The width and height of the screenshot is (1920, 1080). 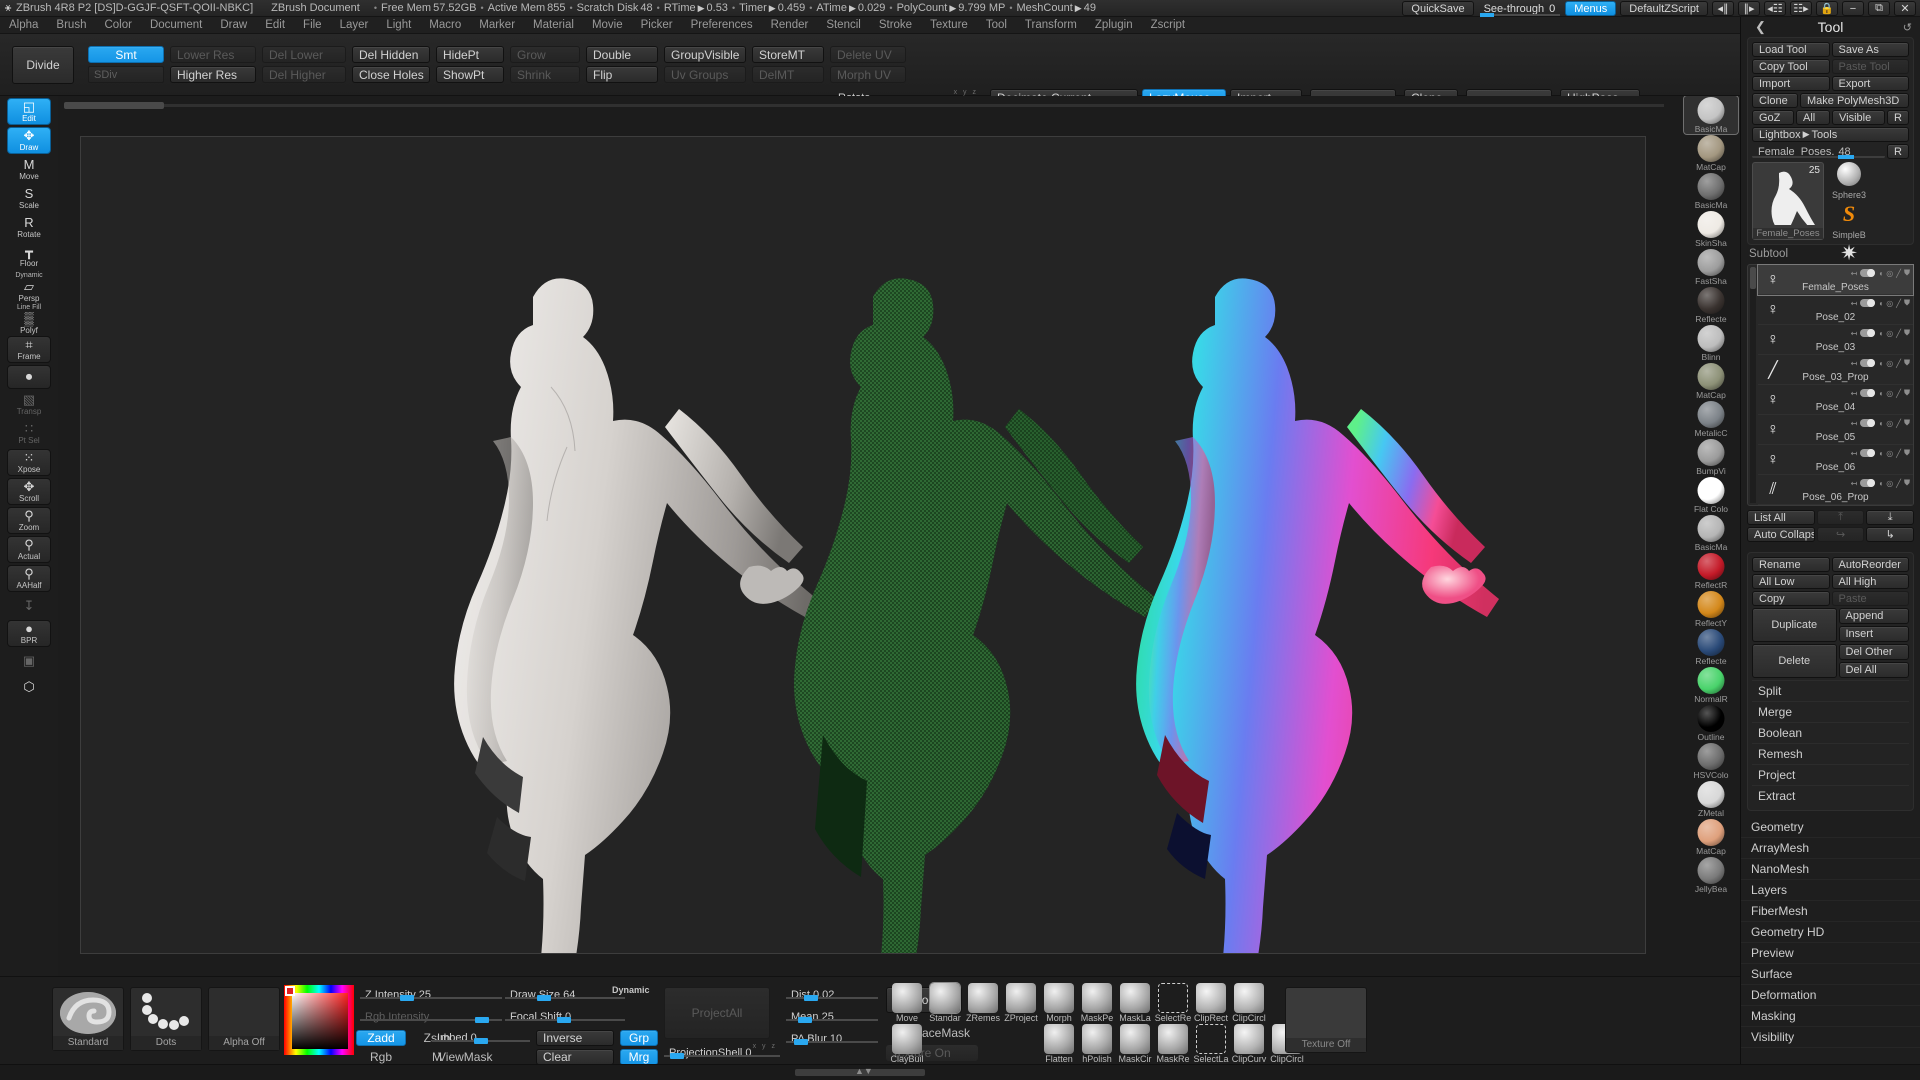 I want to click on left-shelf-floor: ┳ Floor, so click(x=29, y=256).